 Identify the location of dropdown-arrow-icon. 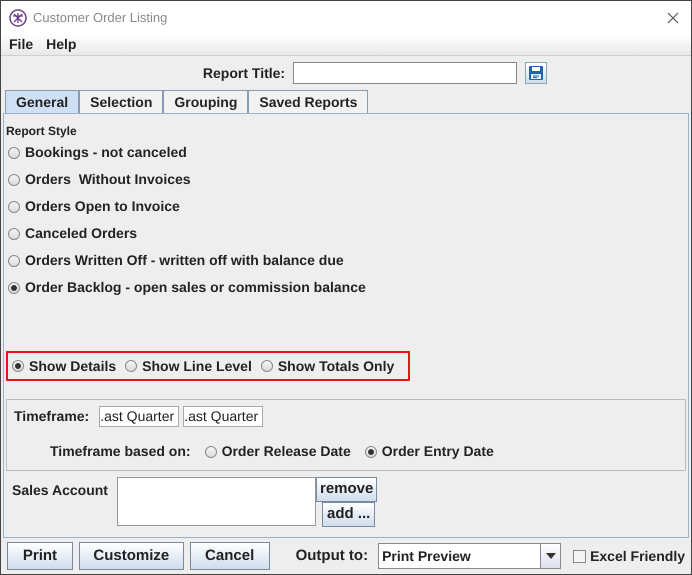
(551, 556).